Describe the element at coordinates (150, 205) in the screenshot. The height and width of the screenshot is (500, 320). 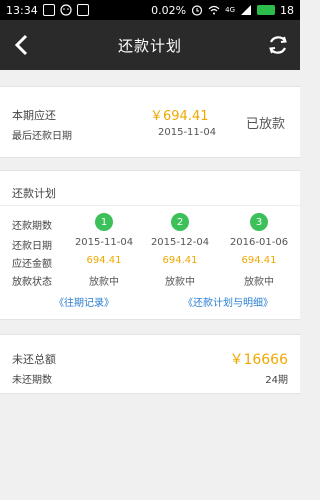
I see `divider` at that location.